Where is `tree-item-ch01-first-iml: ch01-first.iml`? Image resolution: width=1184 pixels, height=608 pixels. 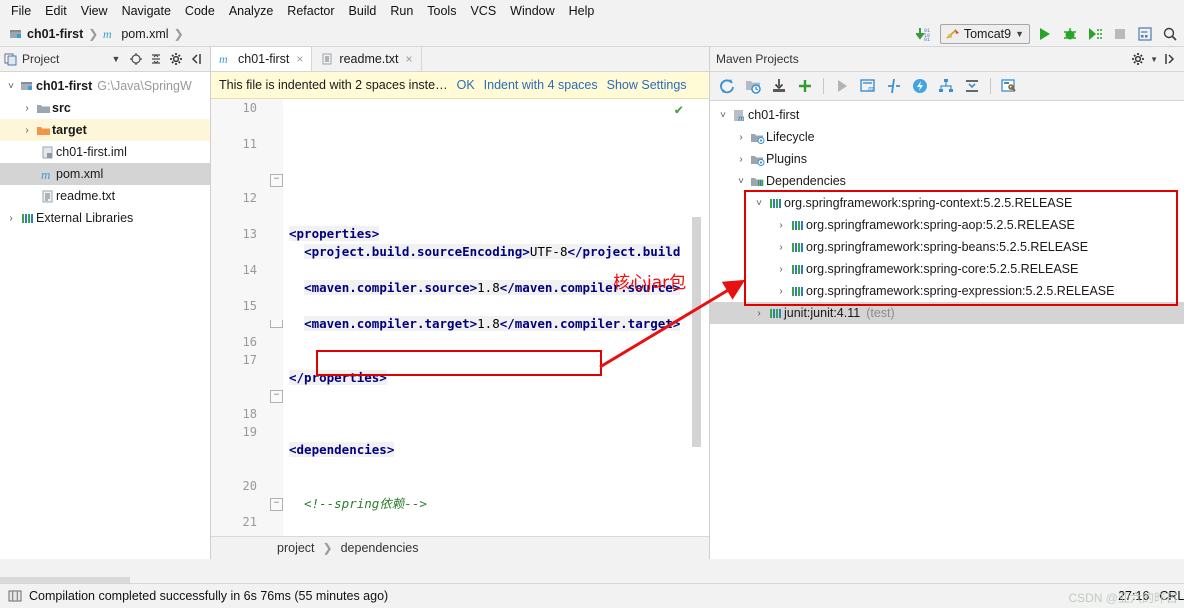
tree-item-ch01-first-iml: ch01-first.iml is located at coordinates (105, 152).